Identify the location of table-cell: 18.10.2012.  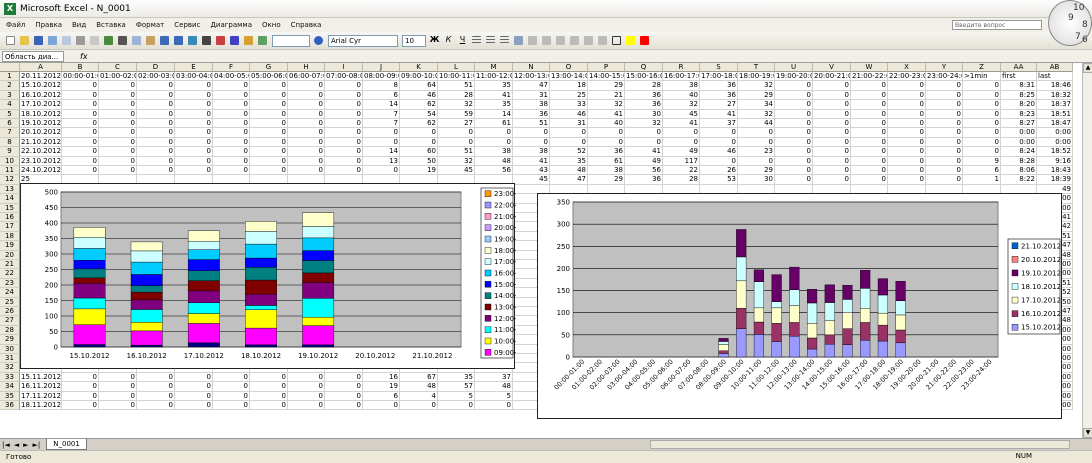
(41, 114).